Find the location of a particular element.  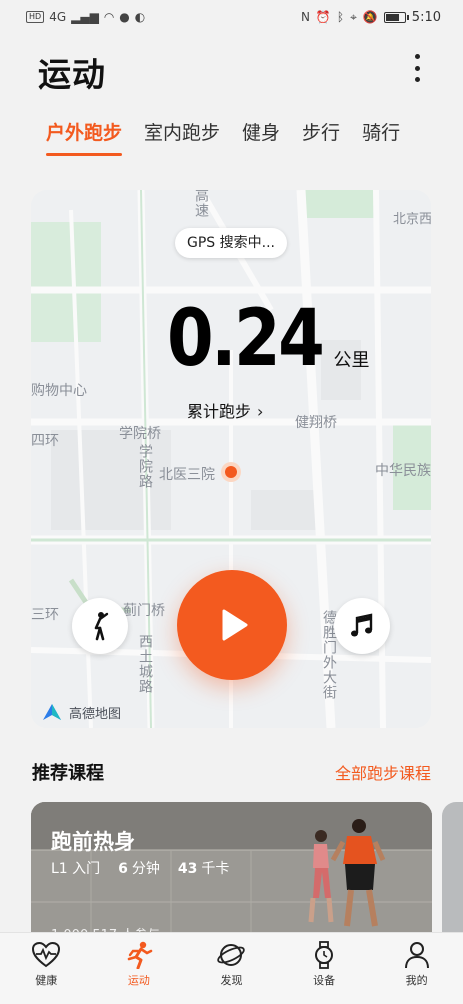

chevron-right-icon: › is located at coordinates (260, 411).